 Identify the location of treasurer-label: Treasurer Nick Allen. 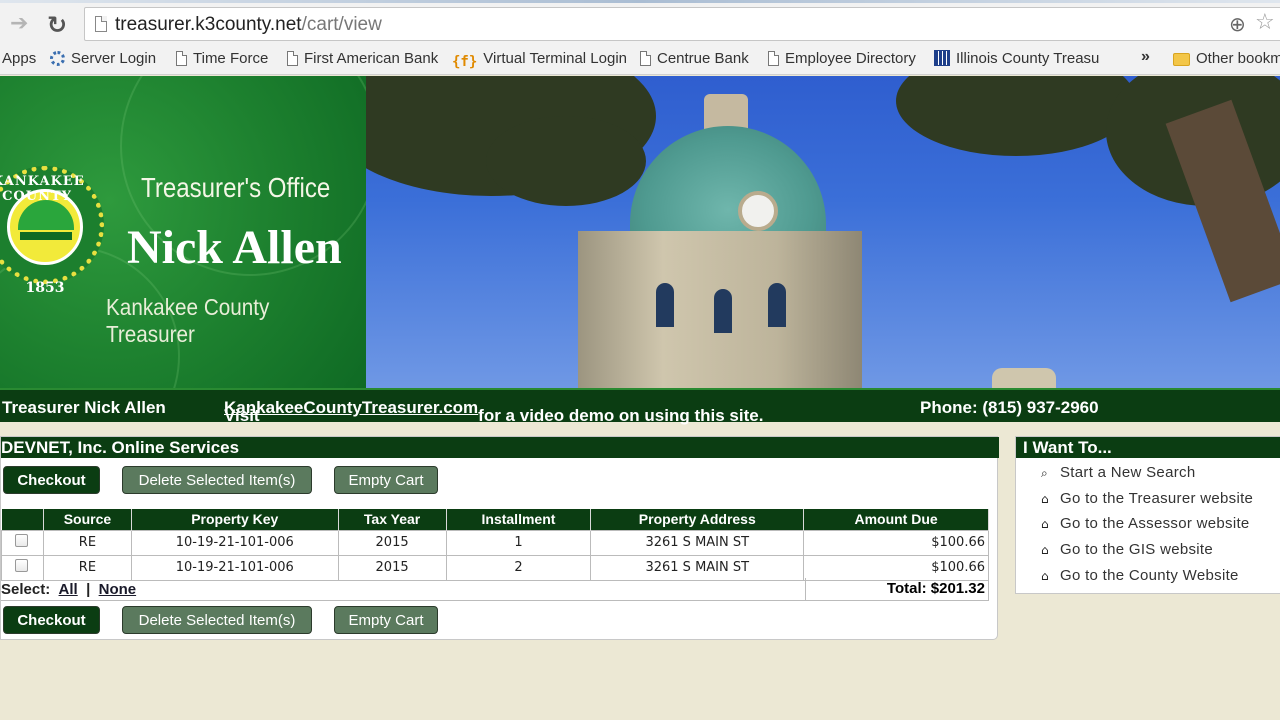
(84, 407).